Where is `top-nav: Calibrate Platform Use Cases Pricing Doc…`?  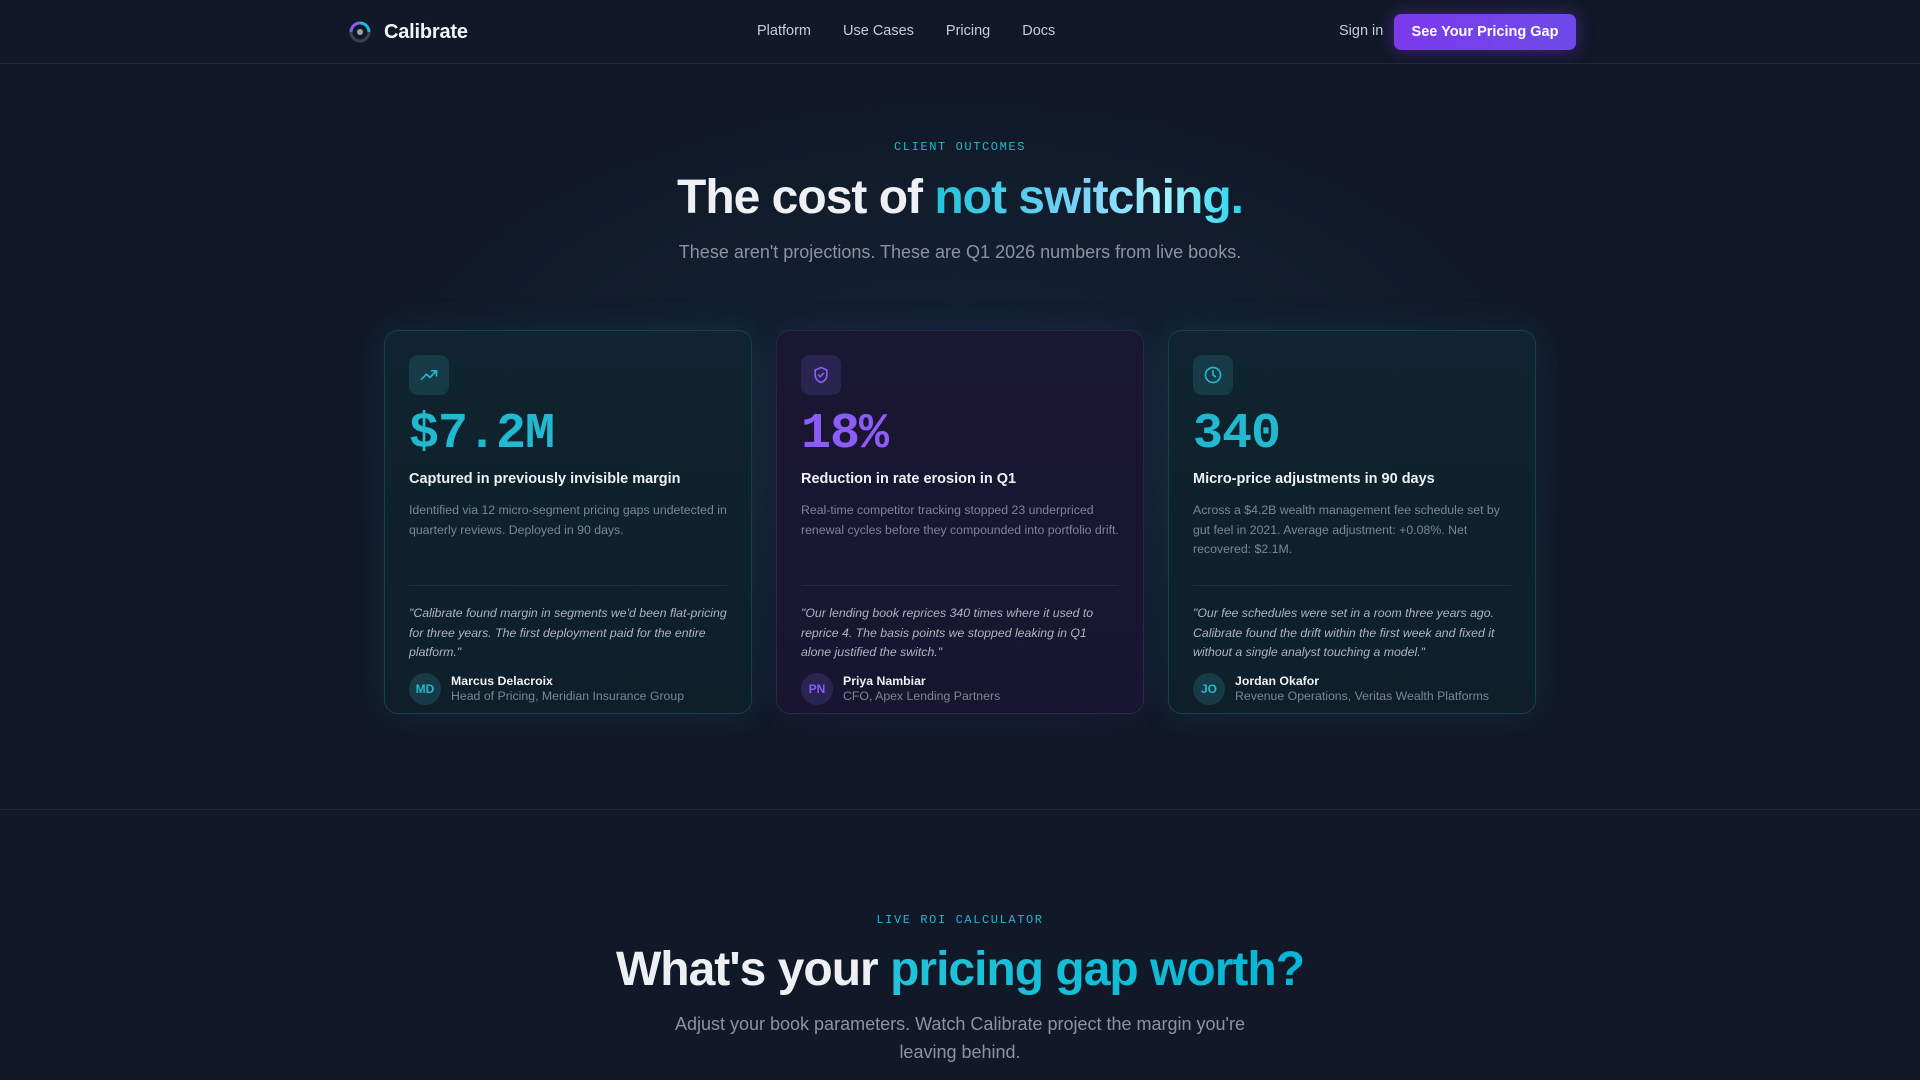
top-nav: Calibrate Platform Use Cases Pricing Doc… is located at coordinates (960, 32).